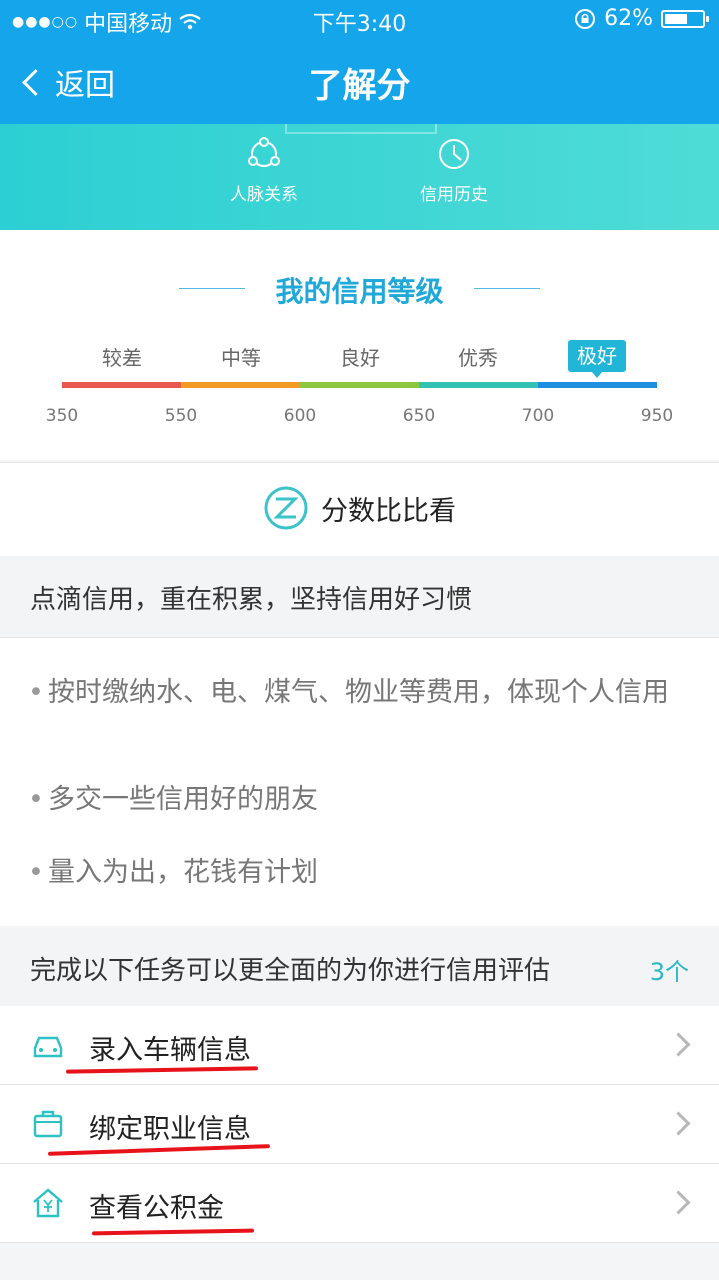 Image resolution: width=719 pixels, height=1280 pixels. Describe the element at coordinates (264, 152) in the screenshot. I see `people-network-icon` at that location.